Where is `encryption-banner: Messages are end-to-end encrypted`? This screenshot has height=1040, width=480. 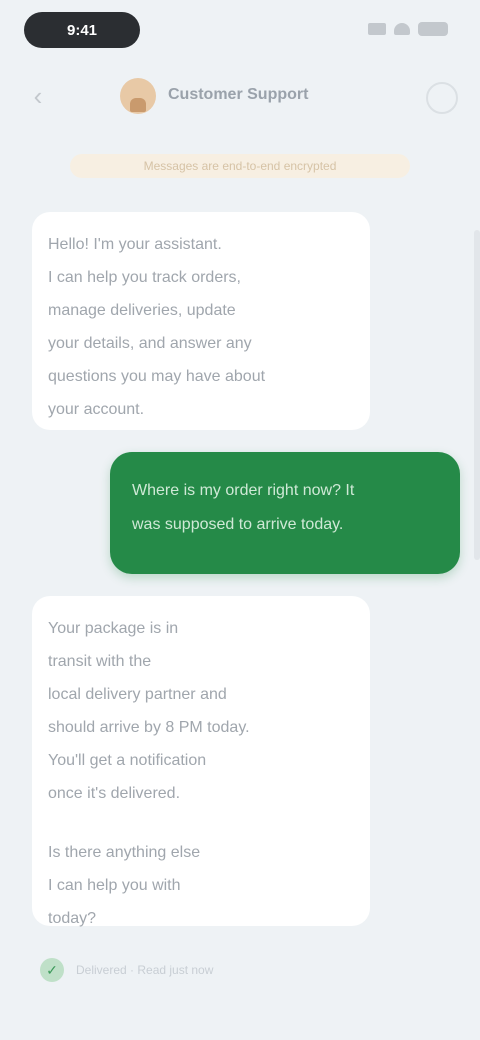
encryption-banner: Messages are end-to-end encrypted is located at coordinates (240, 166).